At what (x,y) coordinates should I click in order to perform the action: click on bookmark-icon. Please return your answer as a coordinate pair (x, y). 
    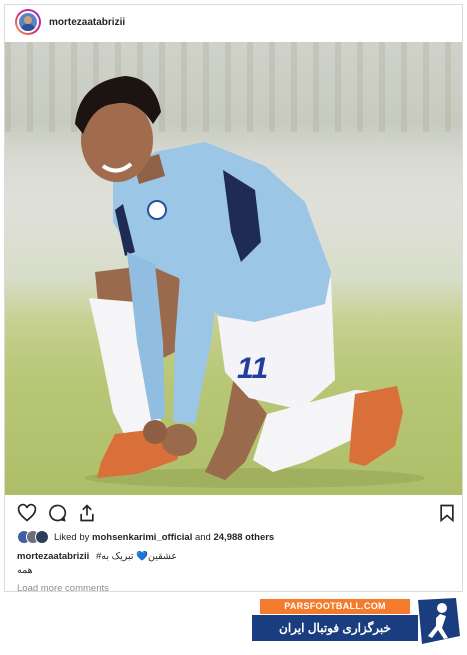
    Looking at the image, I should click on (447, 513).